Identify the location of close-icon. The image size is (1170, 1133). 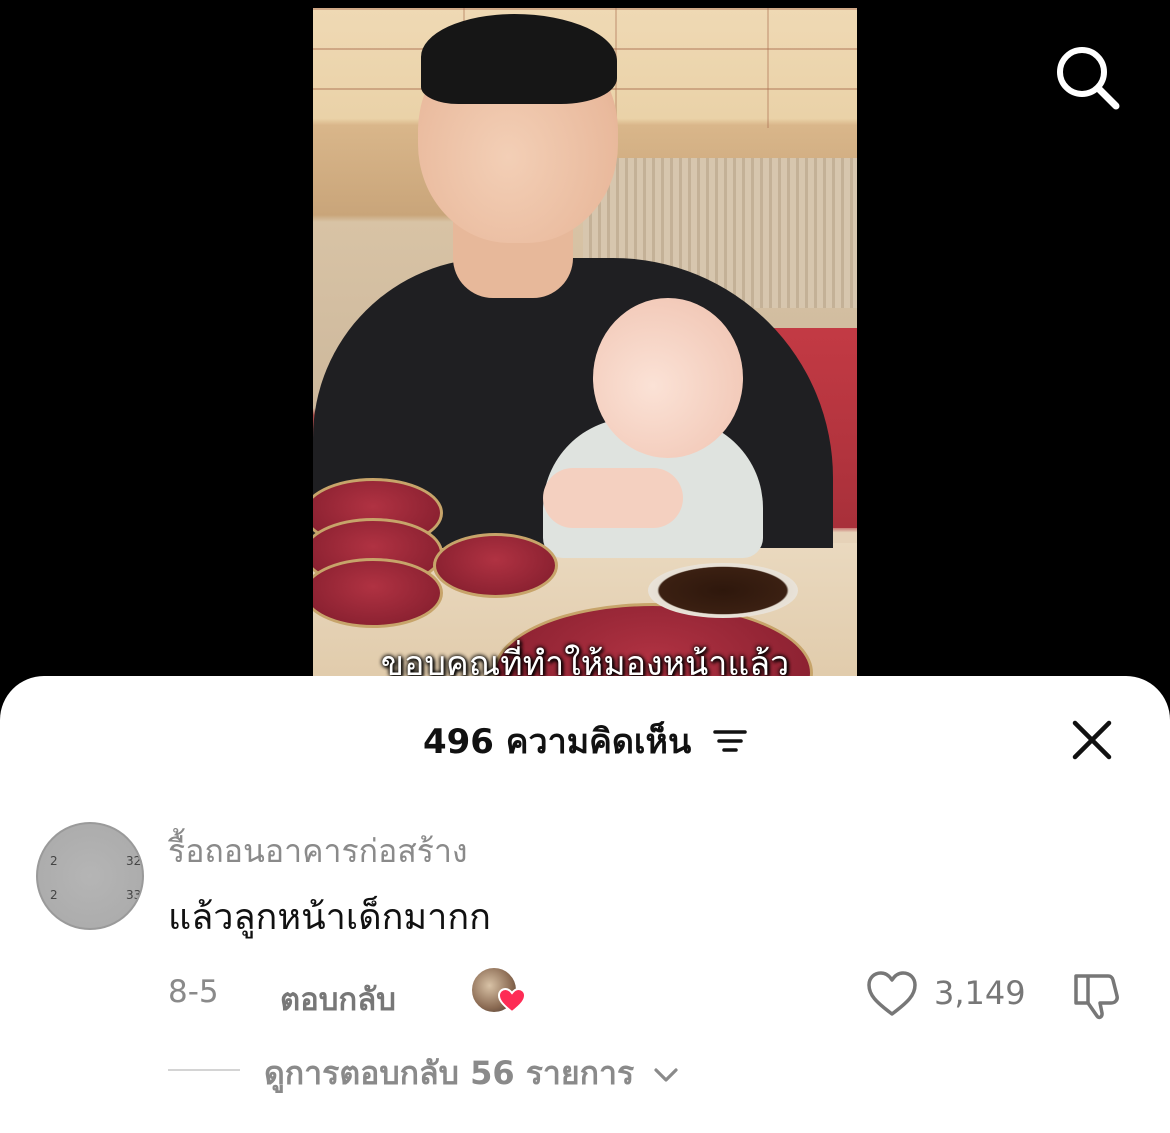
(1092, 740).